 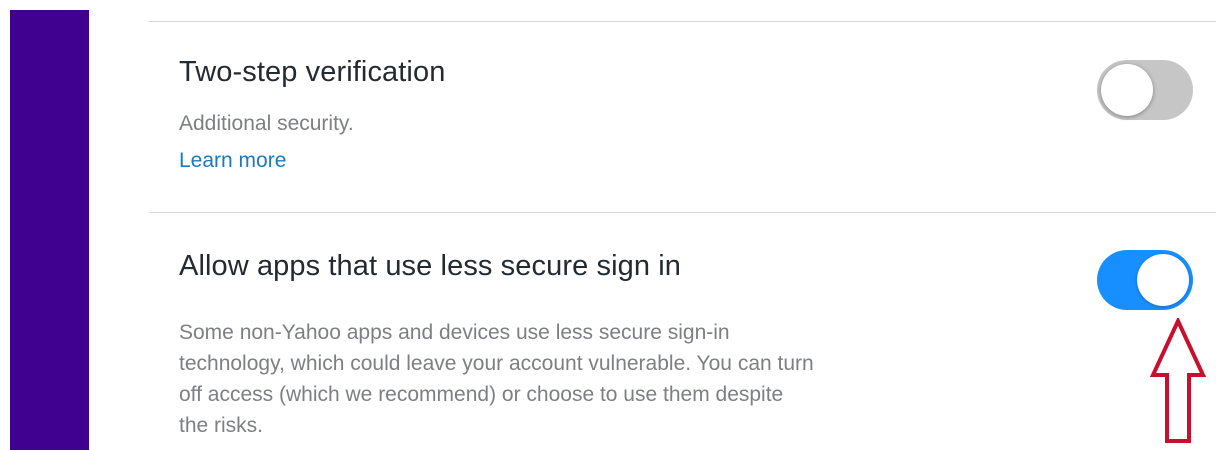 What do you see at coordinates (232, 161) in the screenshot?
I see `learn-more-link: Learn more` at bounding box center [232, 161].